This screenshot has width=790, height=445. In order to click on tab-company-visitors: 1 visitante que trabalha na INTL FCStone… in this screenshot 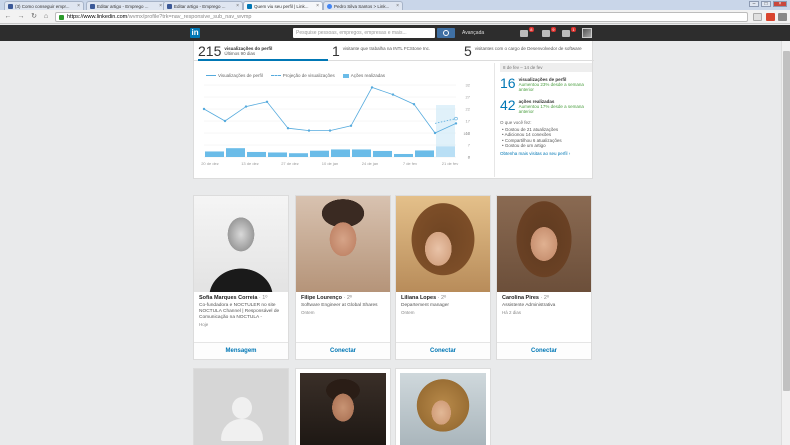, I will do `click(397, 51)`.